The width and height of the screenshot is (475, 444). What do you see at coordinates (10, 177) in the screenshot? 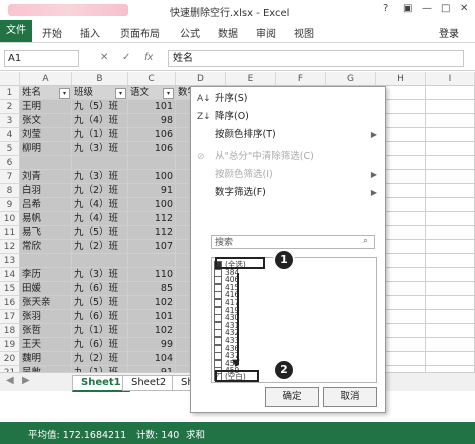
I see `row-header: 7` at bounding box center [10, 177].